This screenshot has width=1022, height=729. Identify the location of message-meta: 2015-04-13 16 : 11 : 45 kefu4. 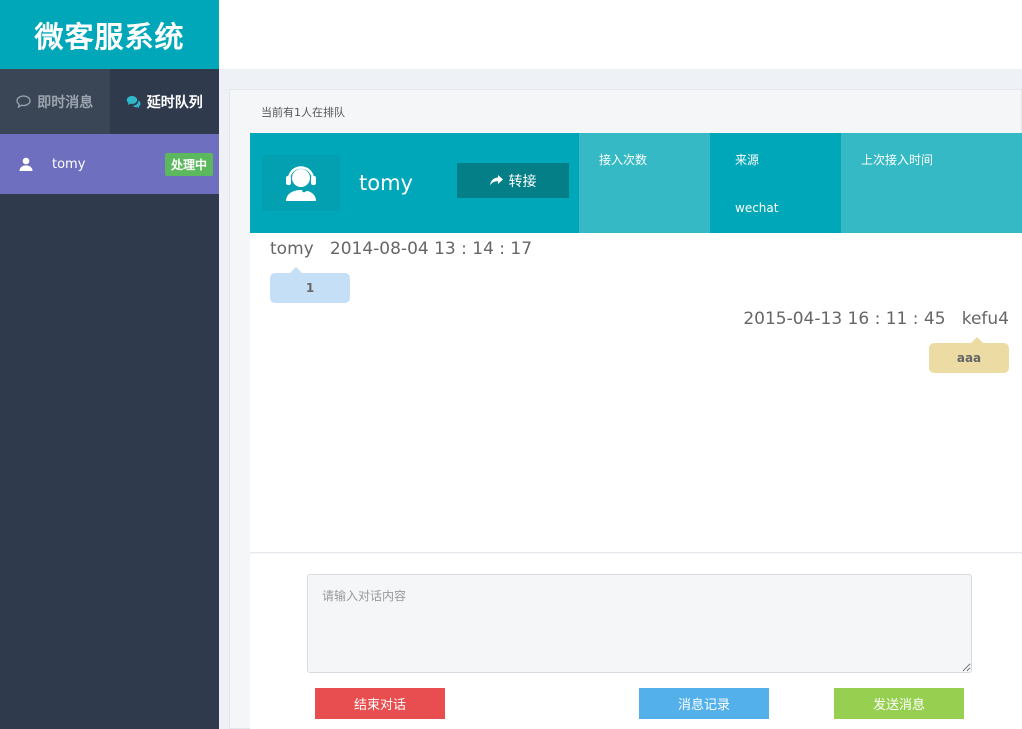
(876, 319).